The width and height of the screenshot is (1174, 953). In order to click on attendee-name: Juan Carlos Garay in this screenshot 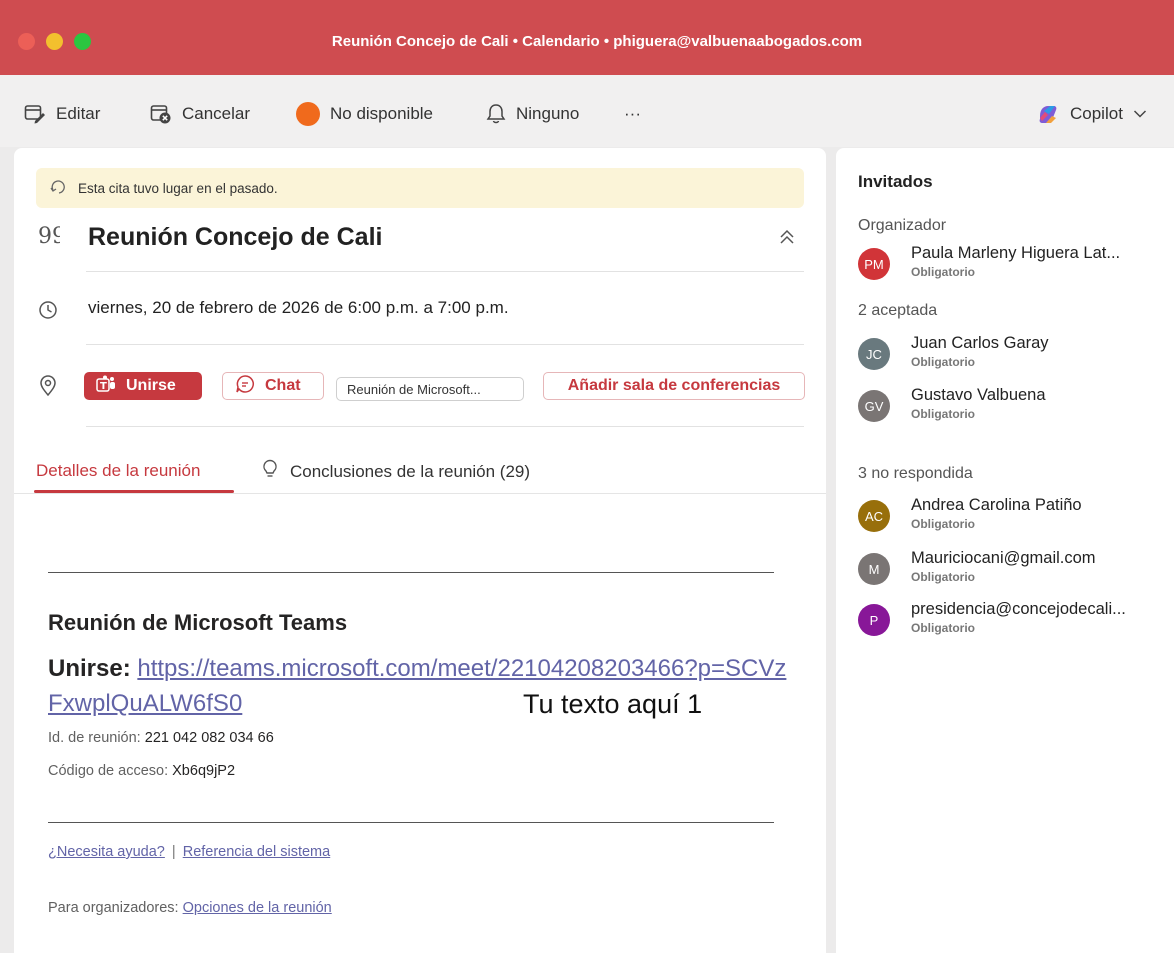, I will do `click(980, 343)`.